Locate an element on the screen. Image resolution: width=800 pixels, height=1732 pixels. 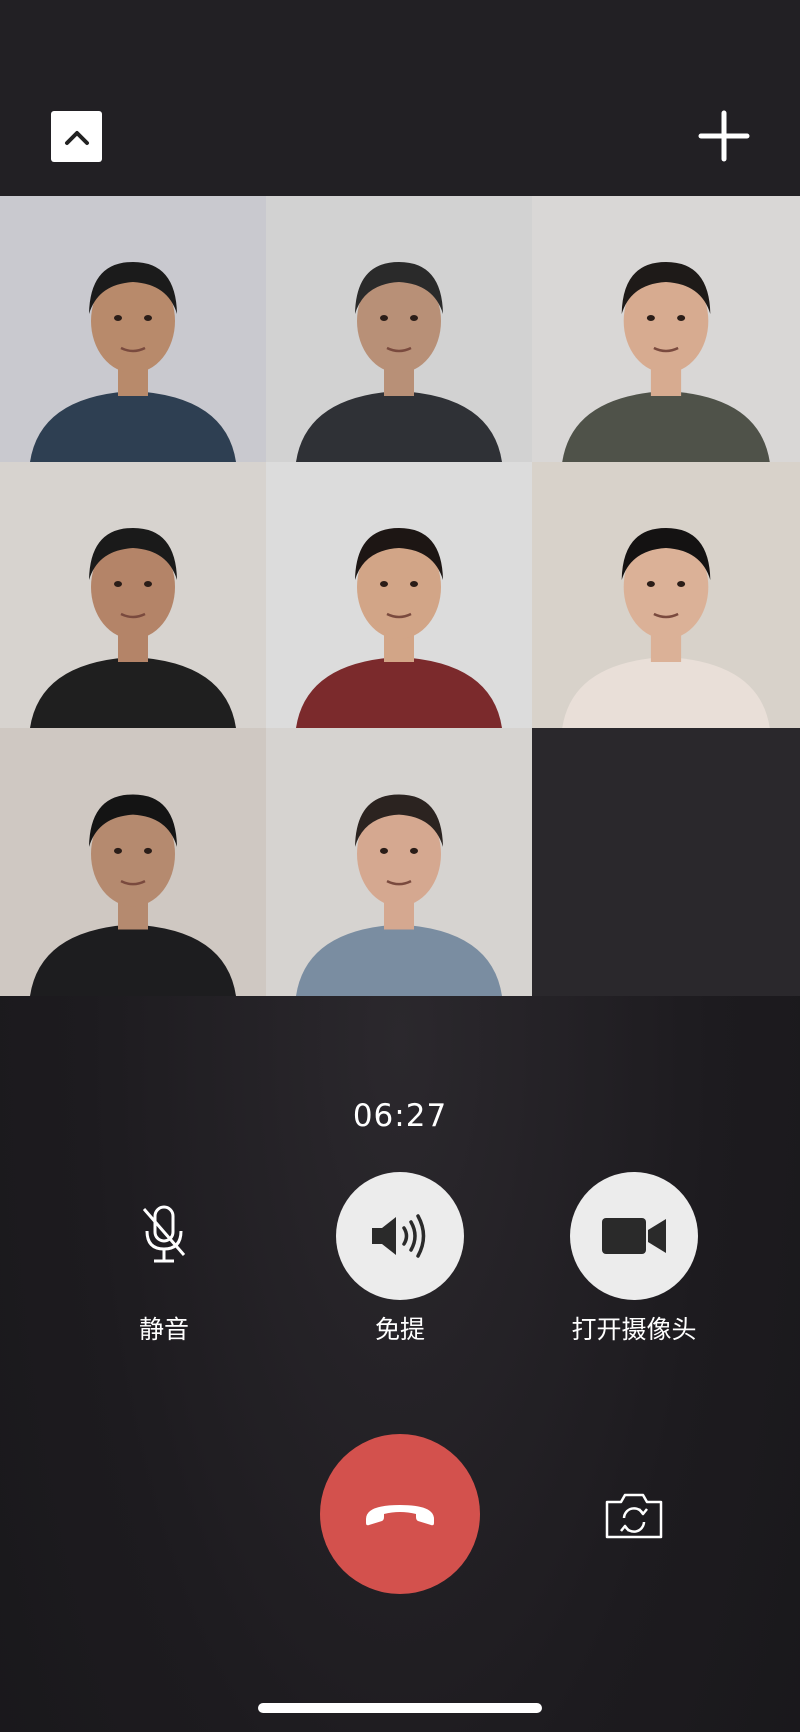
mute-button is located at coordinates (164, 1236).